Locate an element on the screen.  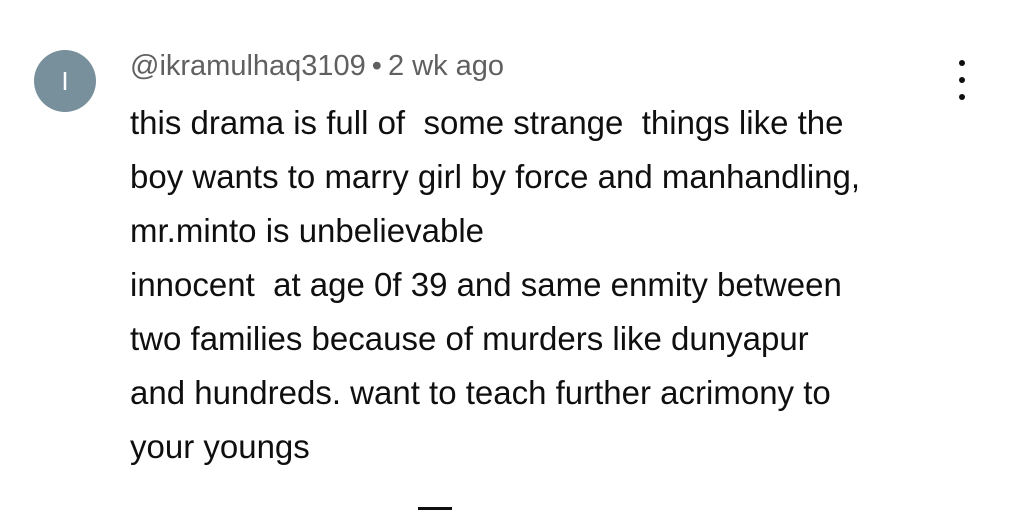
comment-text-line: mr.minto is unbelievable is located at coordinates (307, 230).